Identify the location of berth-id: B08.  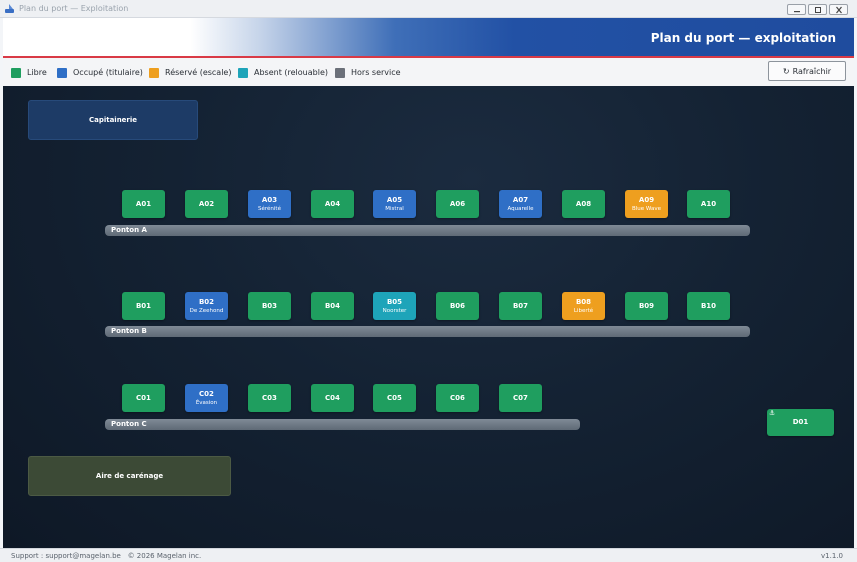
(583, 301).